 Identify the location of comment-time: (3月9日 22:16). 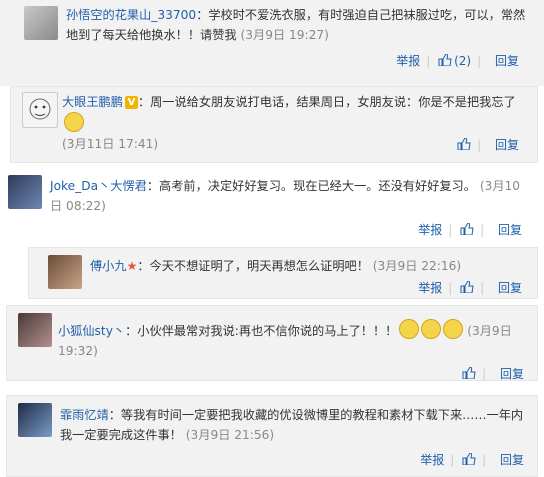
(417, 266).